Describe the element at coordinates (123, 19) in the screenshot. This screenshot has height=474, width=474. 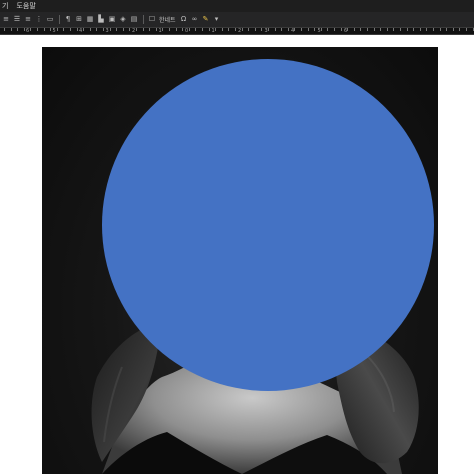
I see `shape-icon: ◈` at that location.